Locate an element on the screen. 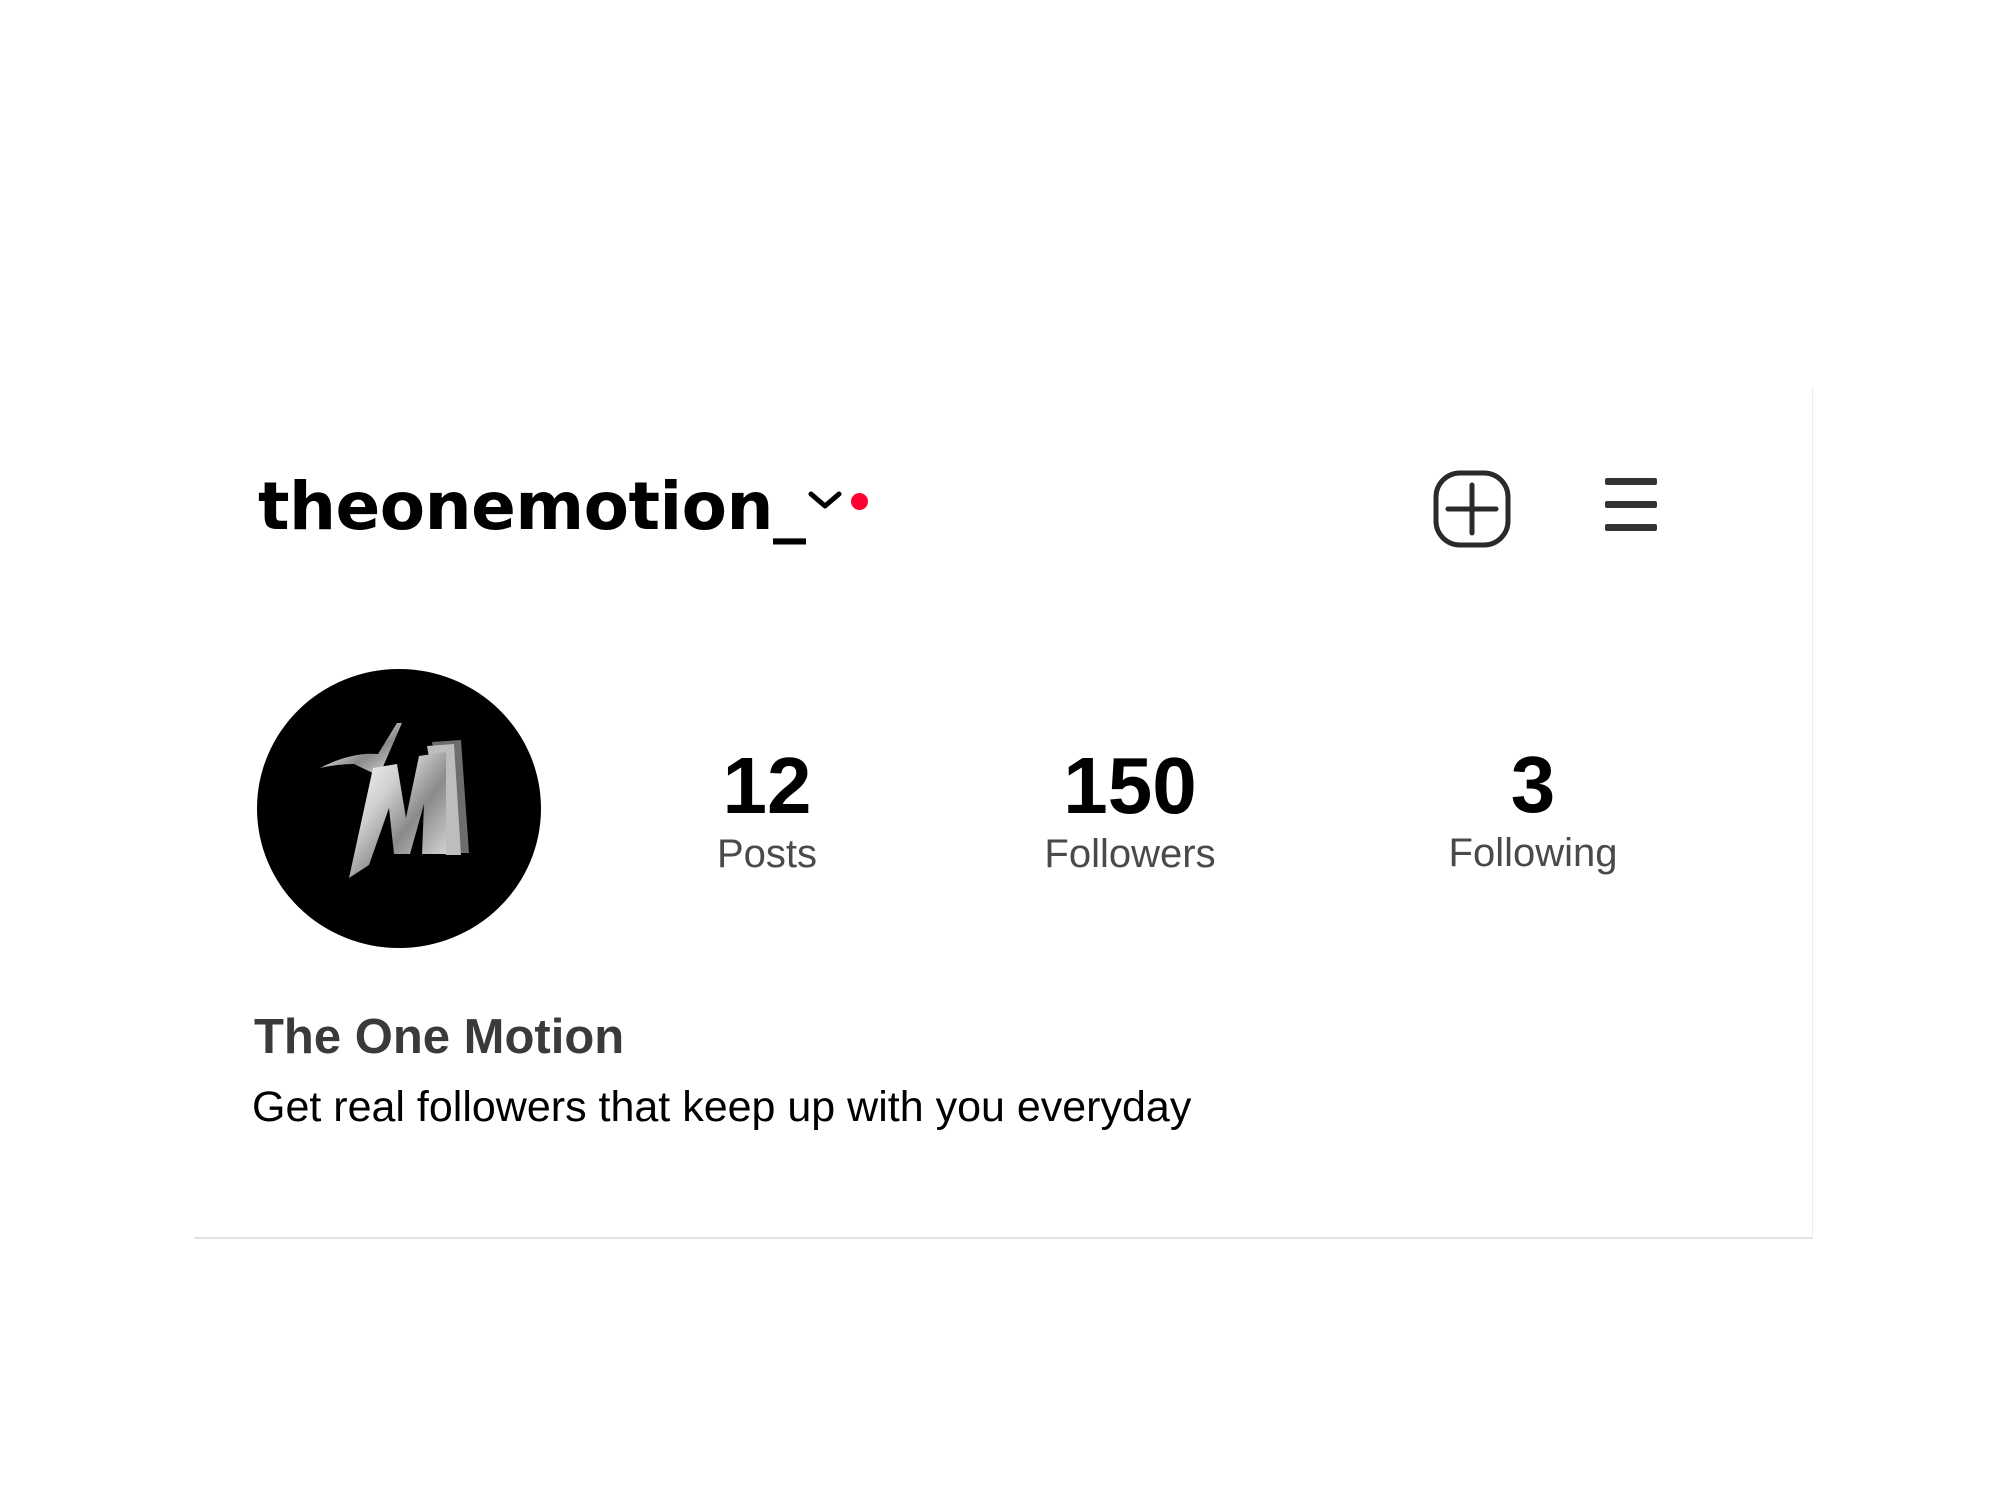 The image size is (2008, 1498). followers-count: 150 is located at coordinates (1130, 785).